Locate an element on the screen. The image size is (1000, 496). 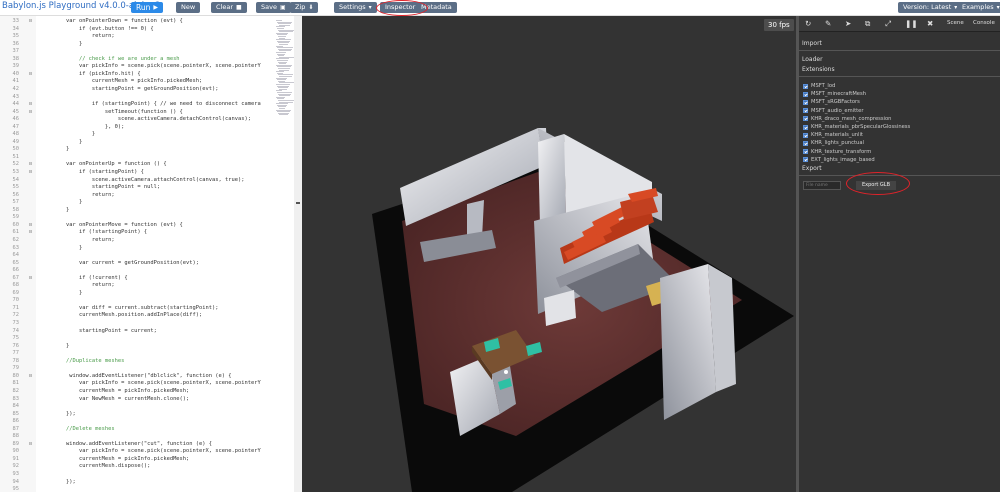
line-number: 53 is located at coordinates (16, 172).